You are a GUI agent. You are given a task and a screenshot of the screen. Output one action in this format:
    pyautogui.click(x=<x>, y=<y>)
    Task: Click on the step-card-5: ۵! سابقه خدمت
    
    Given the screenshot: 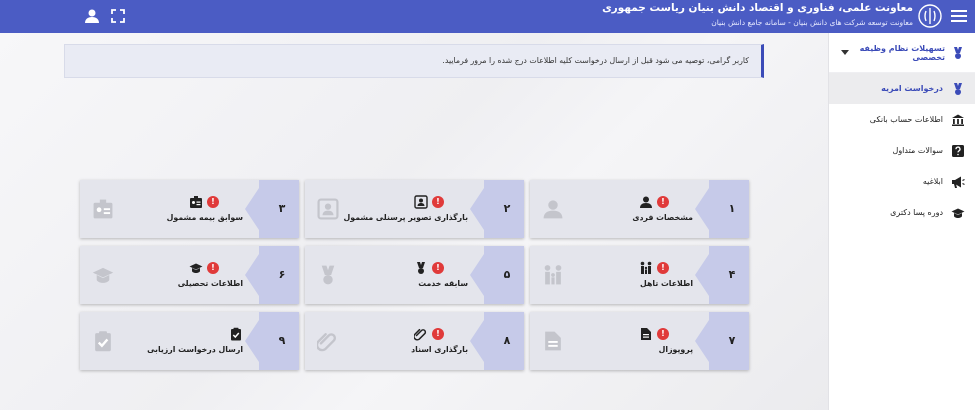 What is the action you would take?
    pyautogui.click(x=414, y=275)
    